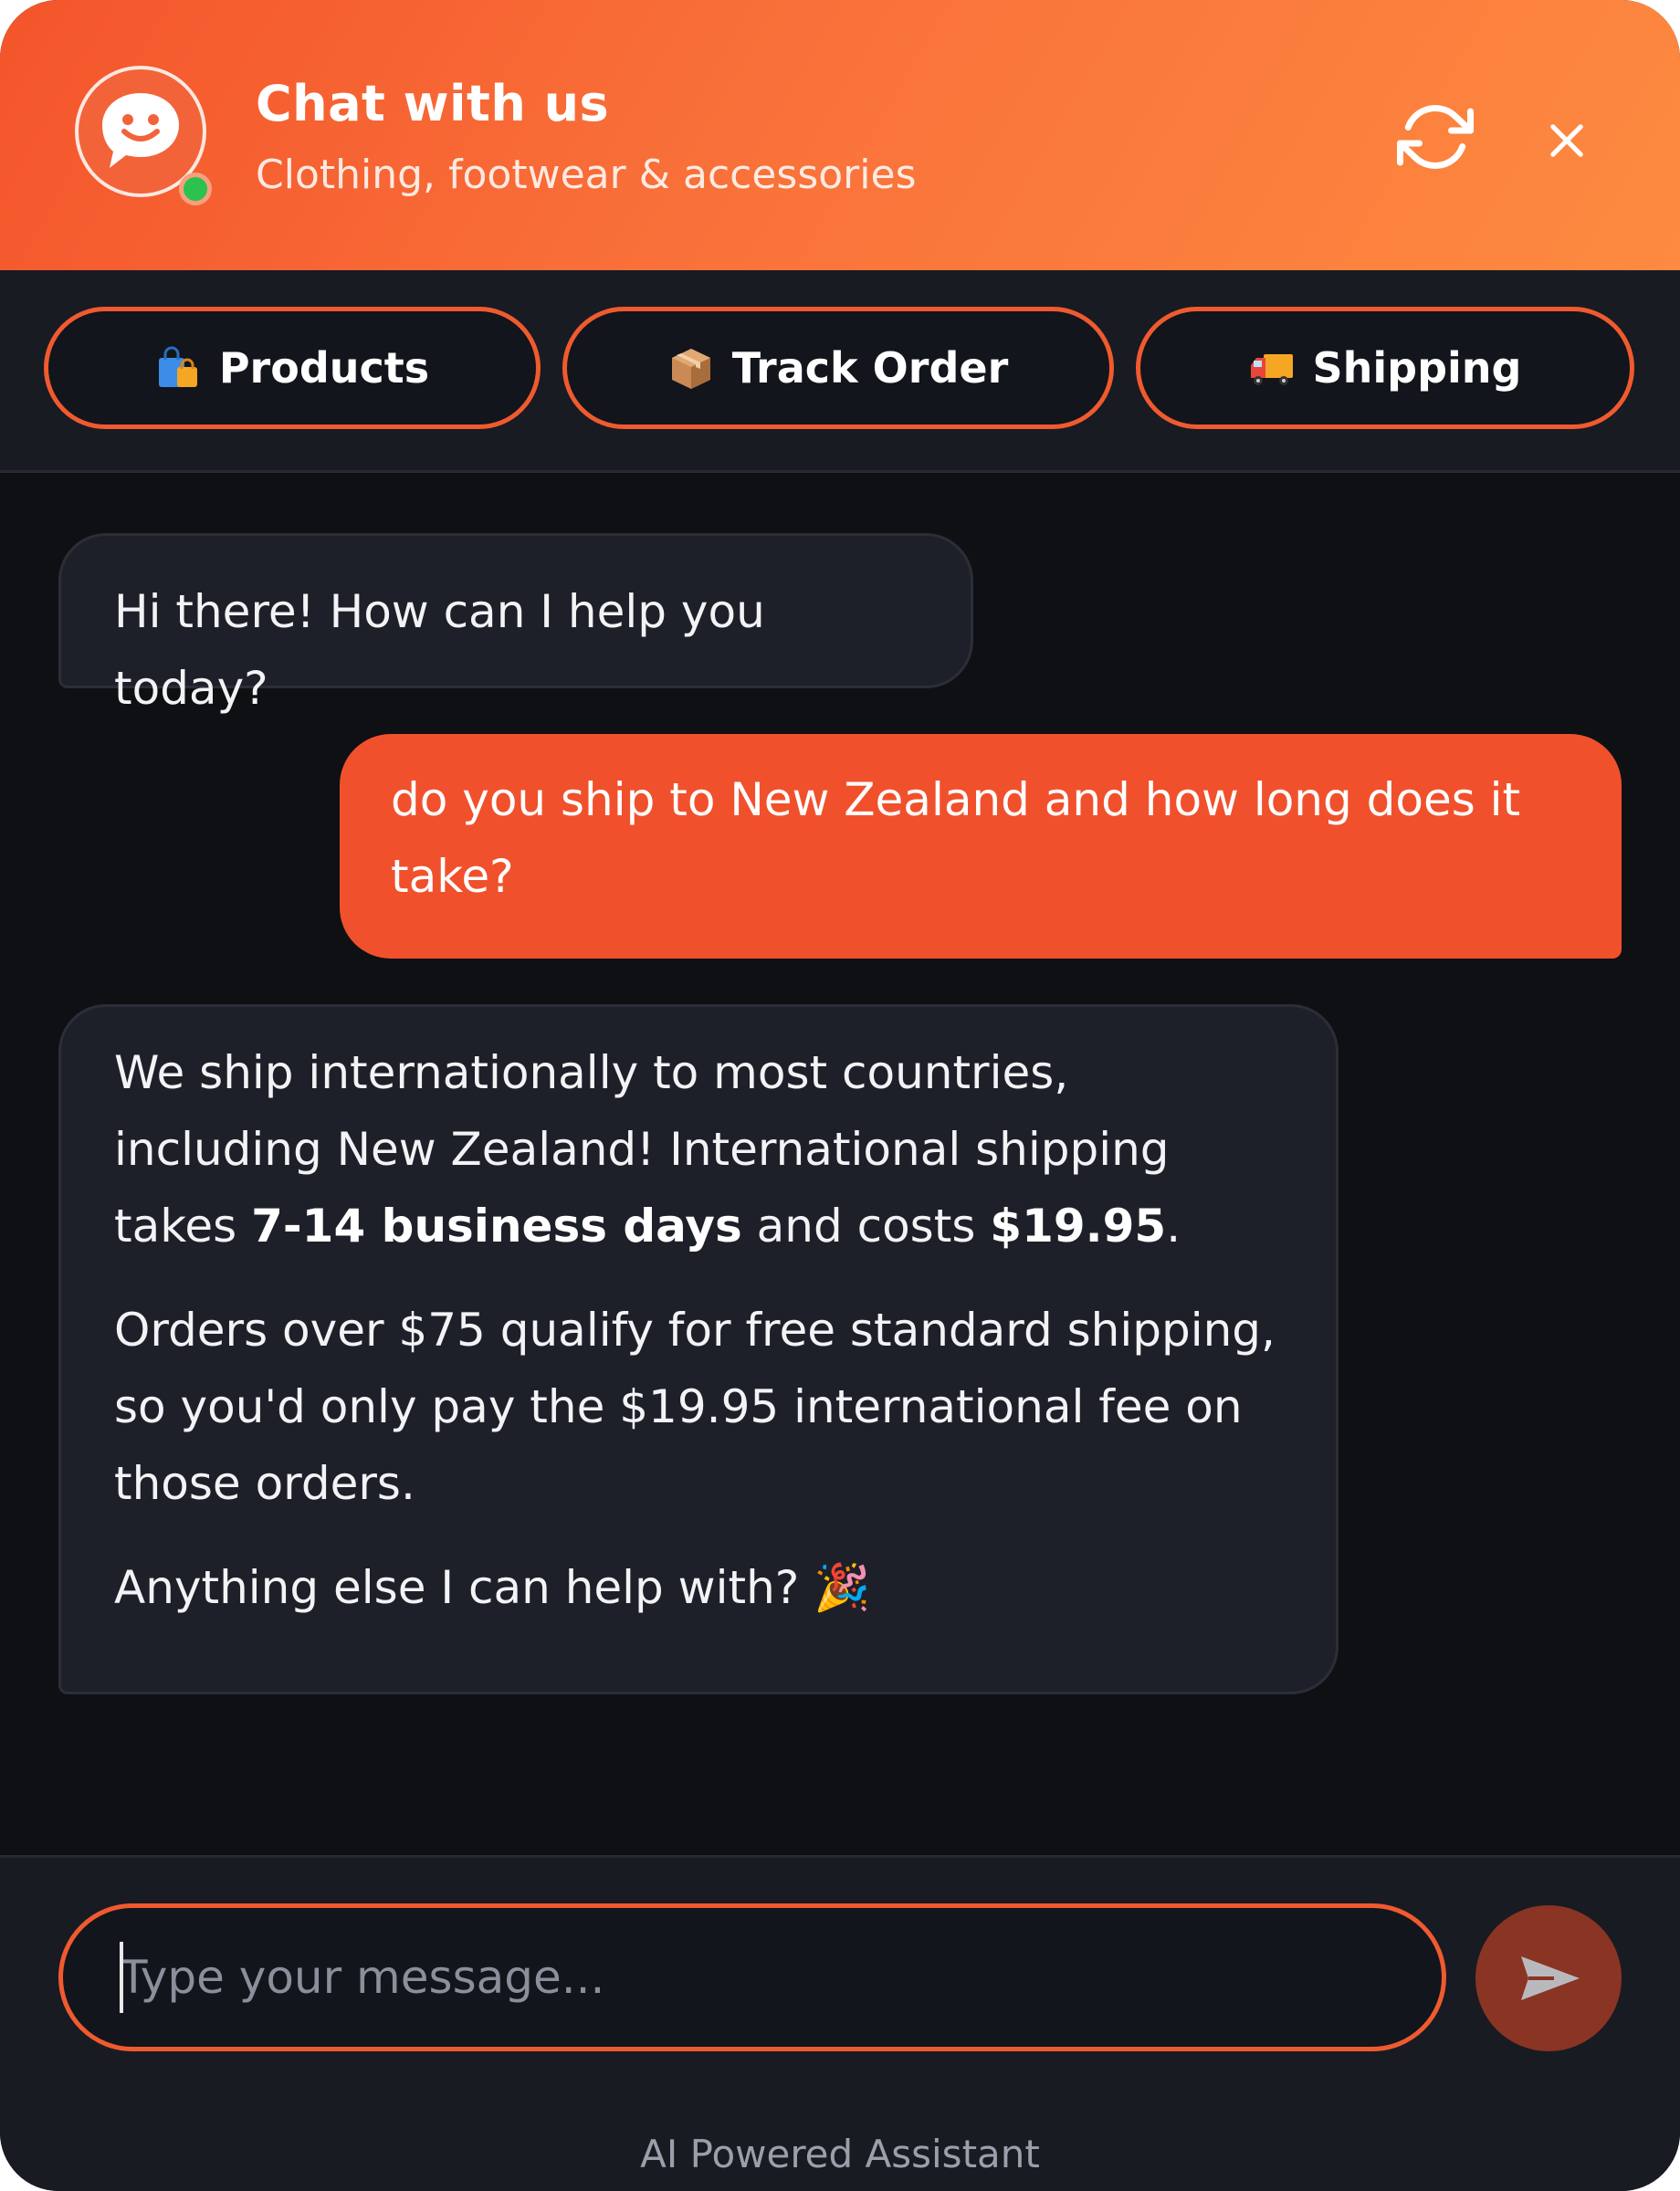 The width and height of the screenshot is (1680, 2191). Describe the element at coordinates (691, 368) in the screenshot. I see `package-icon` at that location.